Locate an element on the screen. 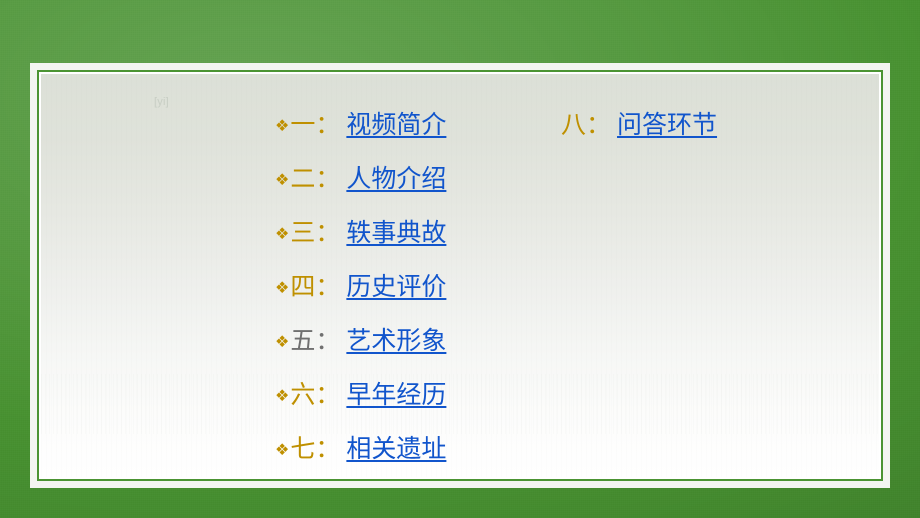  toc-item-5: ❖ 五 ： 艺术形象 is located at coordinates (405, 348).